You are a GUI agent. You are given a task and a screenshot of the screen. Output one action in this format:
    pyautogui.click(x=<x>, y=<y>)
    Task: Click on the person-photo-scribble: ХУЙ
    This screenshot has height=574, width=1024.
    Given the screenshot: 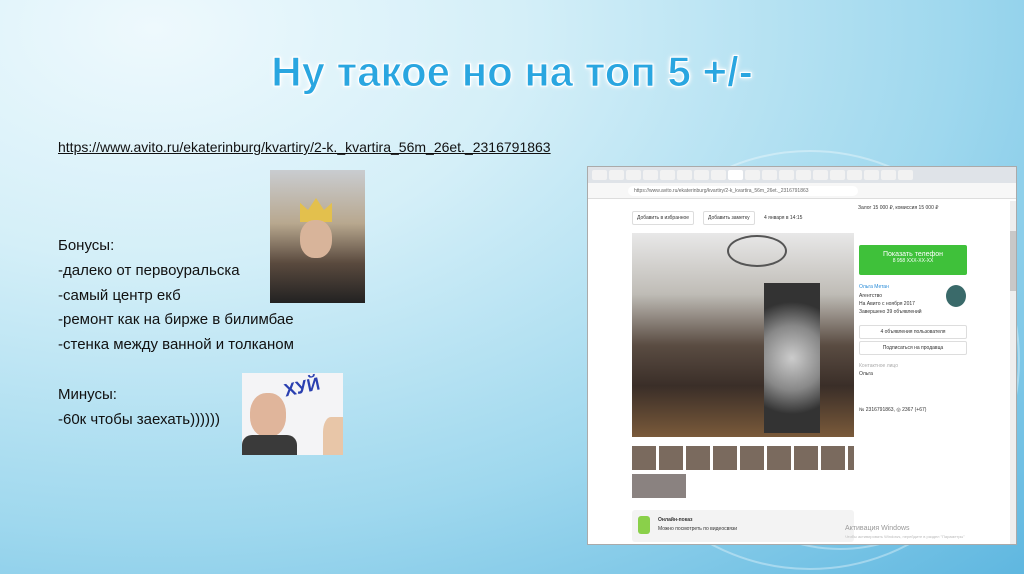 What is the action you would take?
    pyautogui.click(x=292, y=414)
    